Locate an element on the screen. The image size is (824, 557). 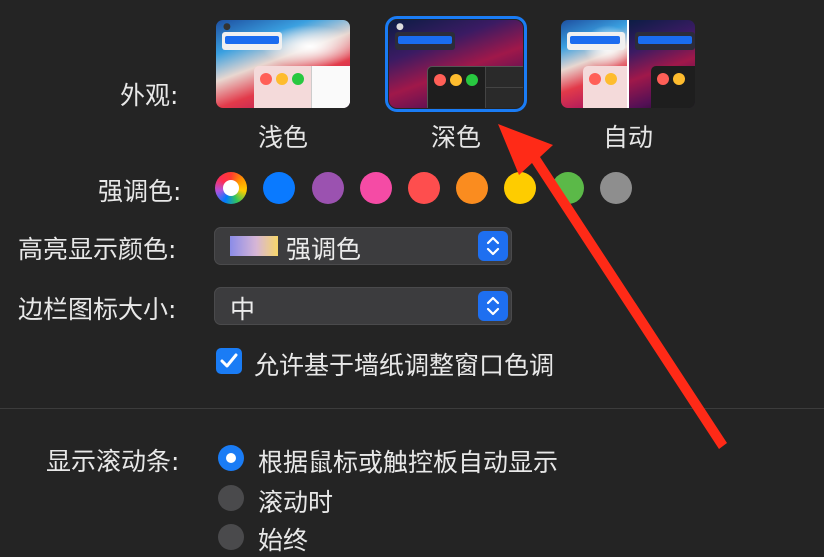
sidebar-icon-size-popup: 中 is located at coordinates (363, 306).